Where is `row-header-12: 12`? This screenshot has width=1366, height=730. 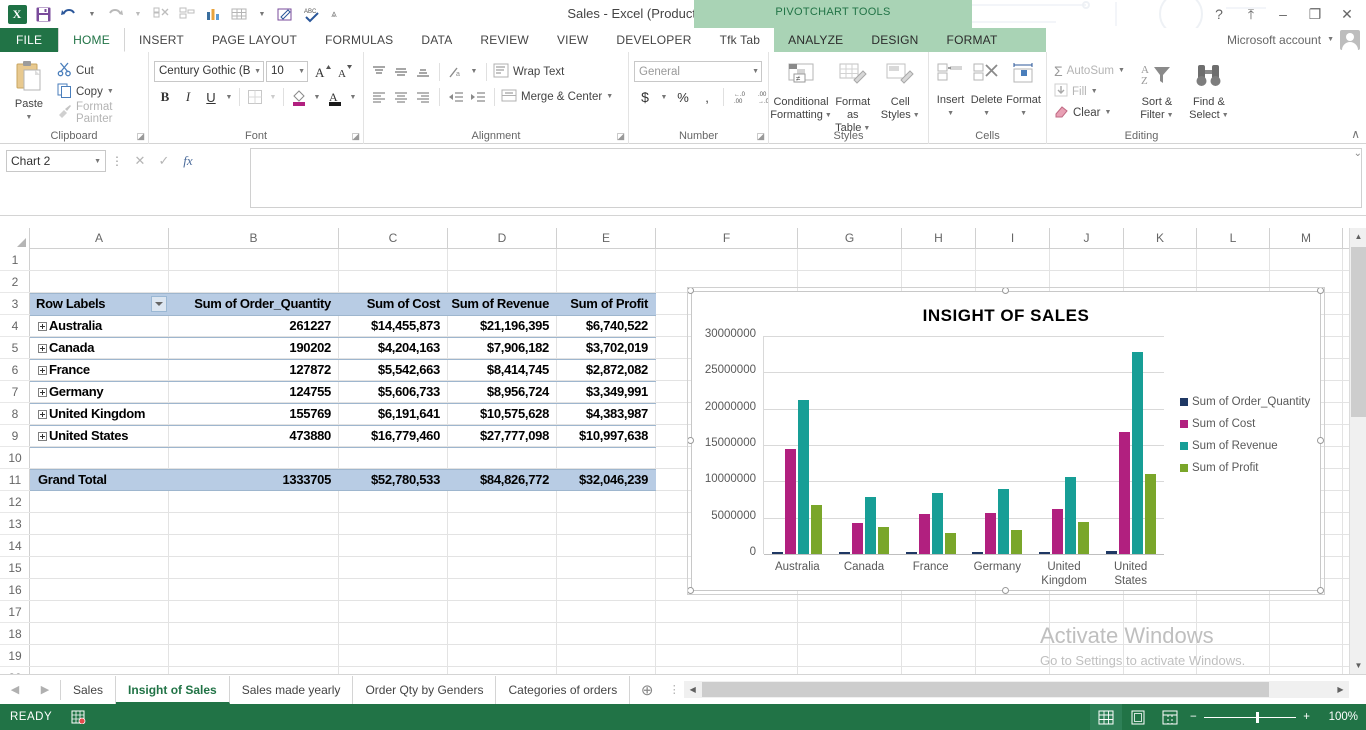 row-header-12: 12 is located at coordinates (15, 502).